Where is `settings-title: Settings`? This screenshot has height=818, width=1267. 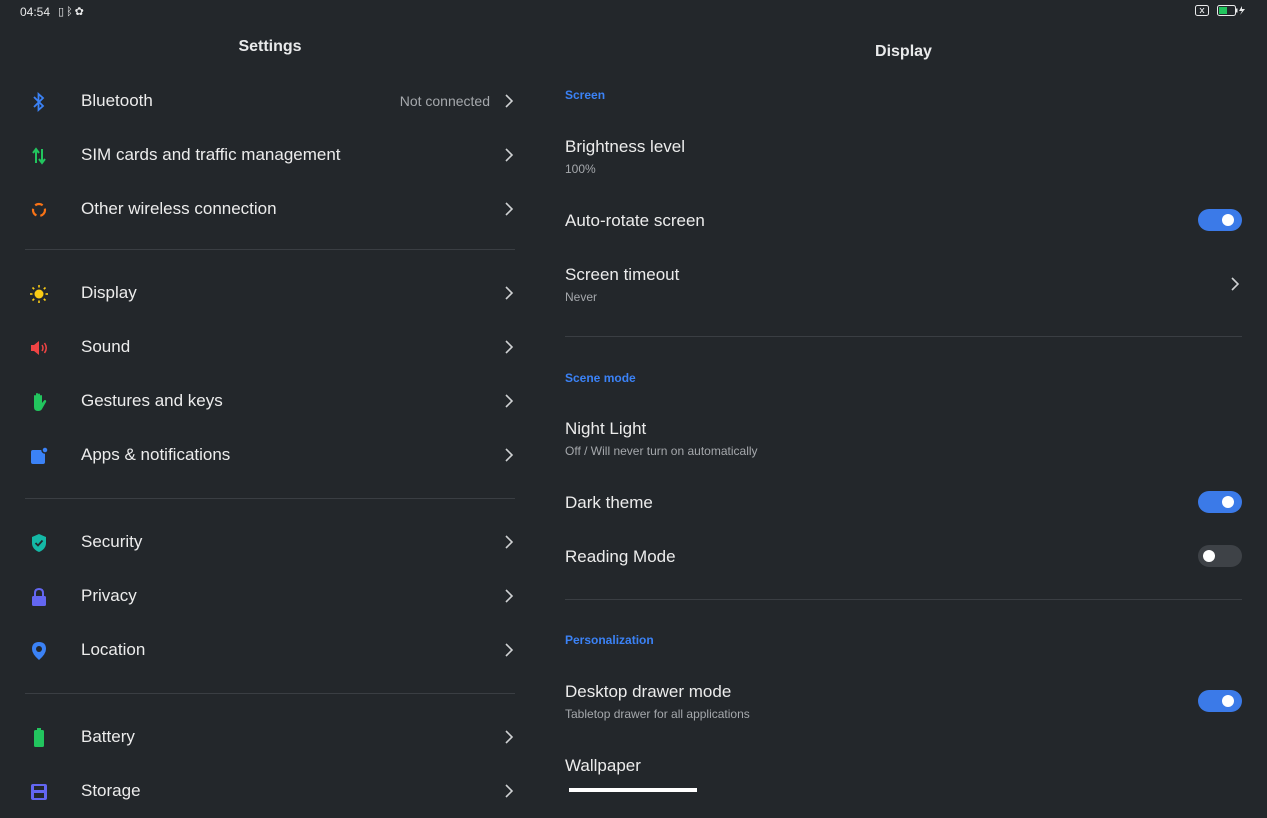 settings-title: Settings is located at coordinates (270, 46).